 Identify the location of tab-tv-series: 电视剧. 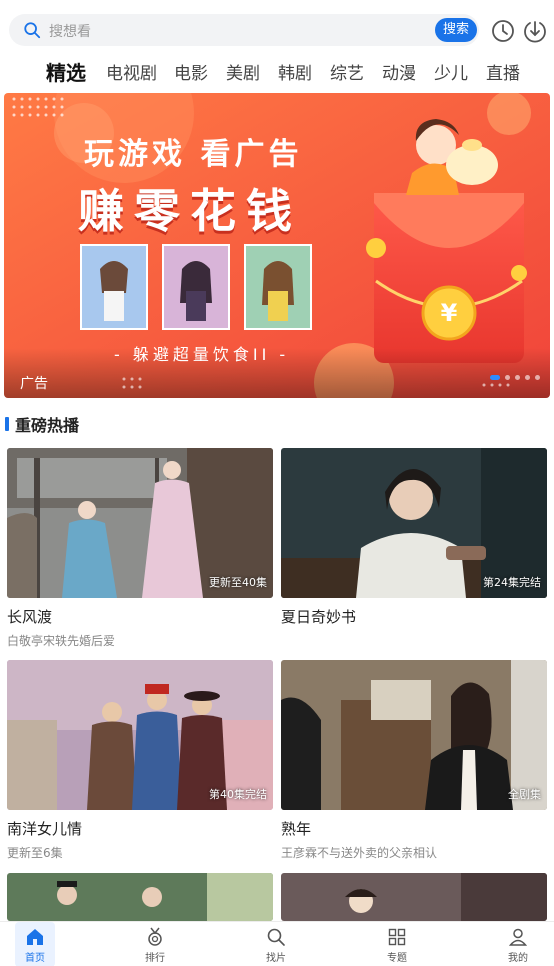
(131, 71).